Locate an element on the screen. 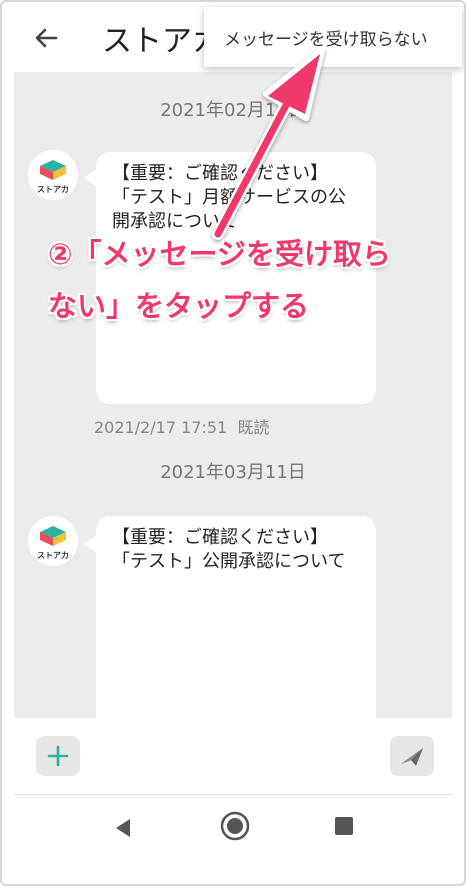 Image resolution: width=466 pixels, height=886 pixels. date-separator: 2021年03月11日 is located at coordinates (233, 472).